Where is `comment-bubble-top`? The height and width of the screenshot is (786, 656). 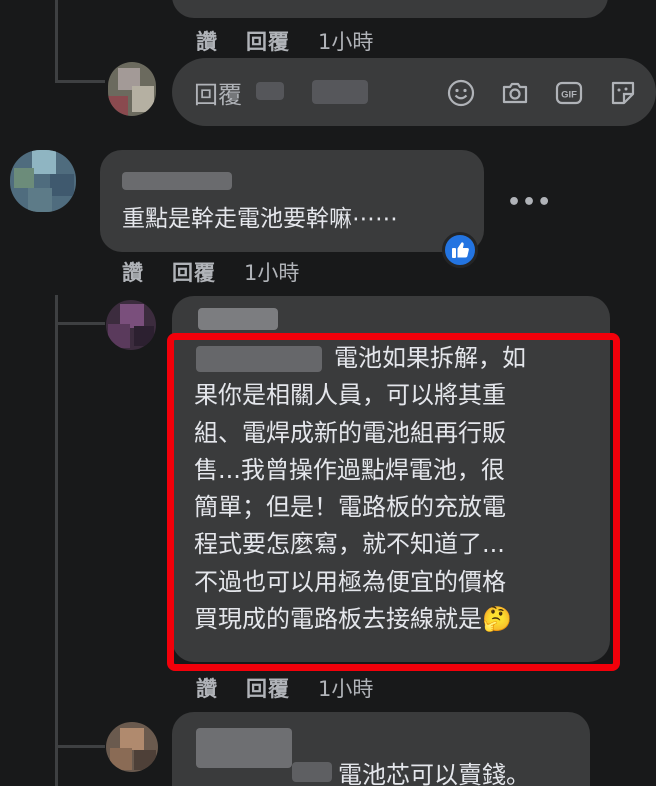
comment-bubble-top is located at coordinates (390, 9).